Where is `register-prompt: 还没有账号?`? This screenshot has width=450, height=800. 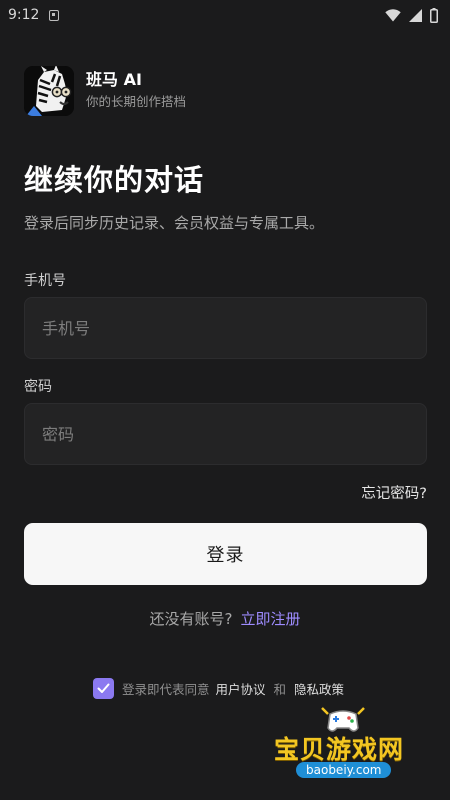
register-prompt: 还没有账号? is located at coordinates (191, 619).